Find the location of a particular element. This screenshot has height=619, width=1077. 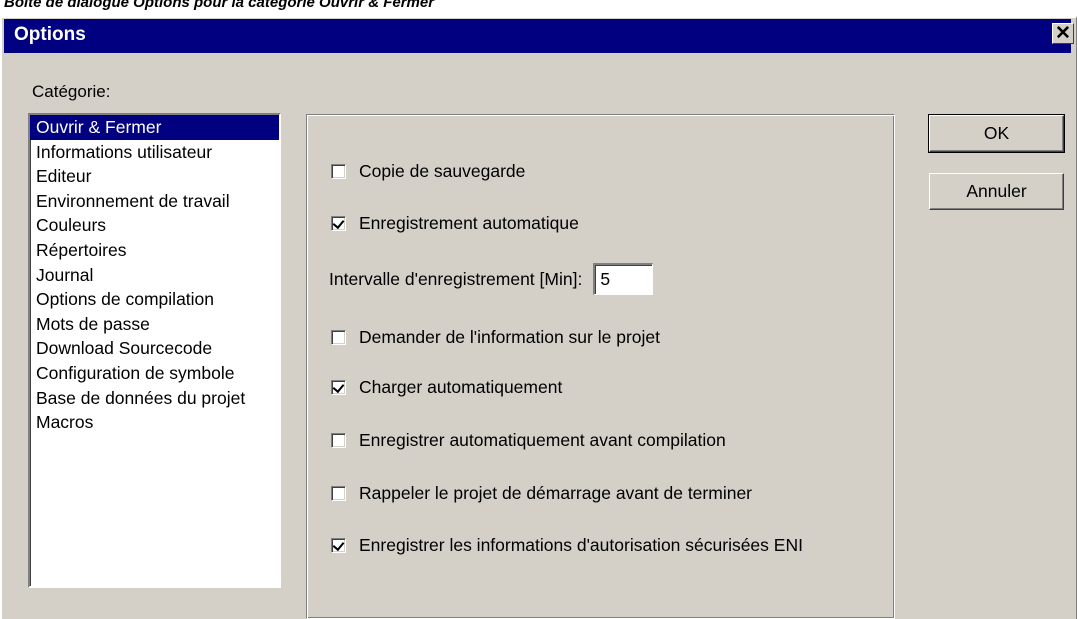

category-item-options-de-compilation: Options de compilation is located at coordinates (154, 299).